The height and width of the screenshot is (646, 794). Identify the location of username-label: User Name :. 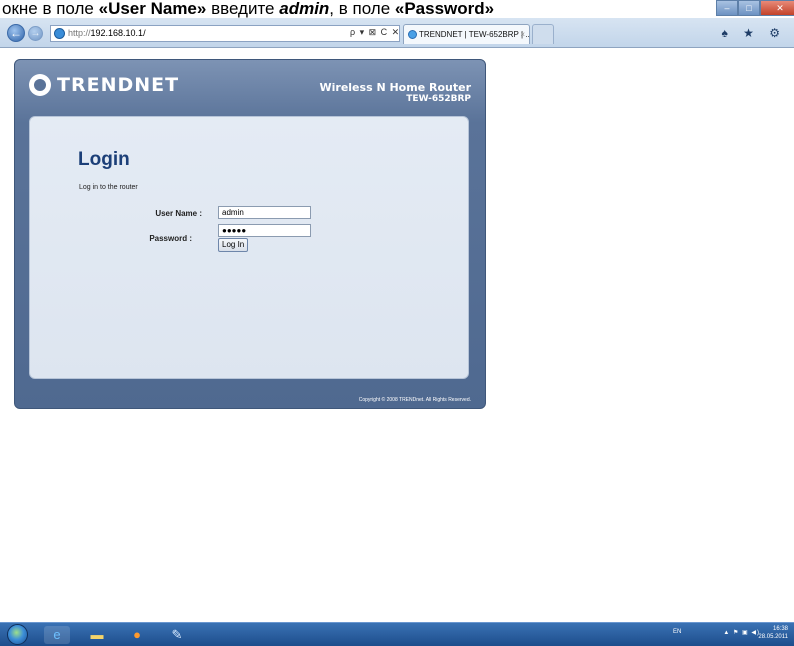
(178, 213).